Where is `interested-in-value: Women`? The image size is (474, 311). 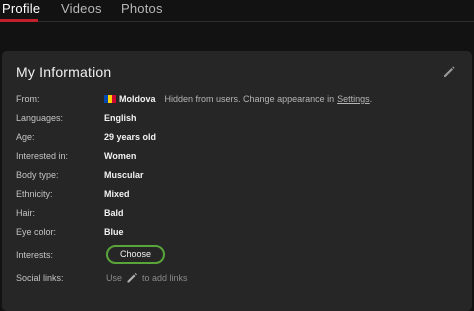
interested-in-value: Women is located at coordinates (120, 156).